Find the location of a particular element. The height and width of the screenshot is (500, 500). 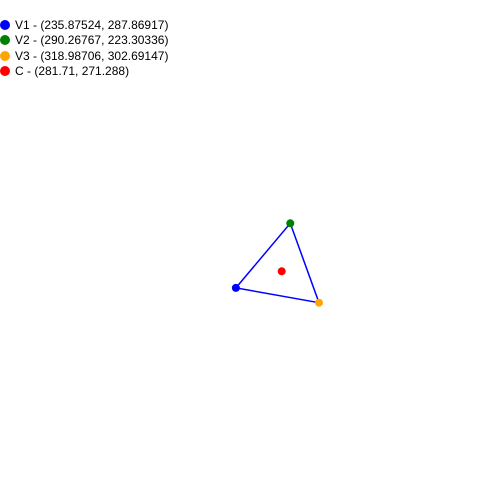

triangle-edges is located at coordinates (277, 262).